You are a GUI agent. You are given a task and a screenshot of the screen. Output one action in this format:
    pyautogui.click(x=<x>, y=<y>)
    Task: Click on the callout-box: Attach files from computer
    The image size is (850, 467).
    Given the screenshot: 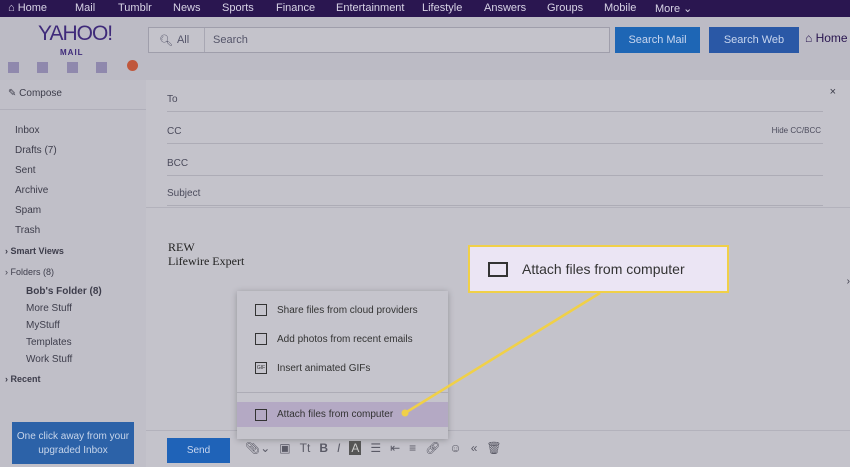 What is the action you would take?
    pyautogui.click(x=598, y=269)
    